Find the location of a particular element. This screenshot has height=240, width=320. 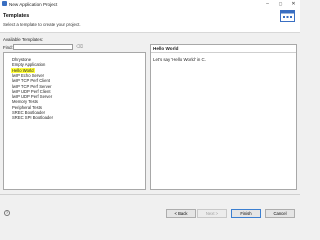

list-item: lwIP TCP Perf Client is located at coordinates (31, 80).